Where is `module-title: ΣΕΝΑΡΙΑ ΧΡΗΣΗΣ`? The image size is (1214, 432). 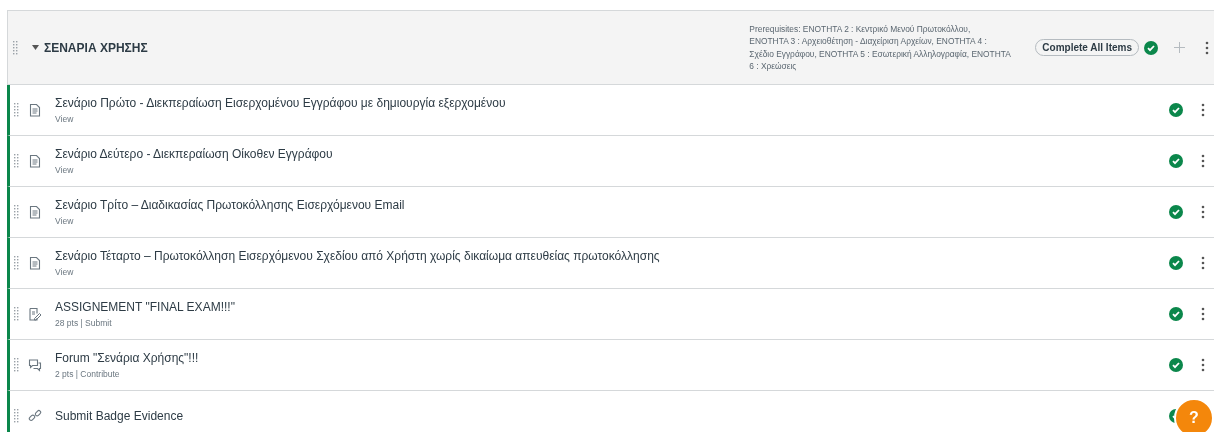 module-title: ΣΕΝΑΡΙΑ ΧΡΗΣΗΣ is located at coordinates (96, 47).